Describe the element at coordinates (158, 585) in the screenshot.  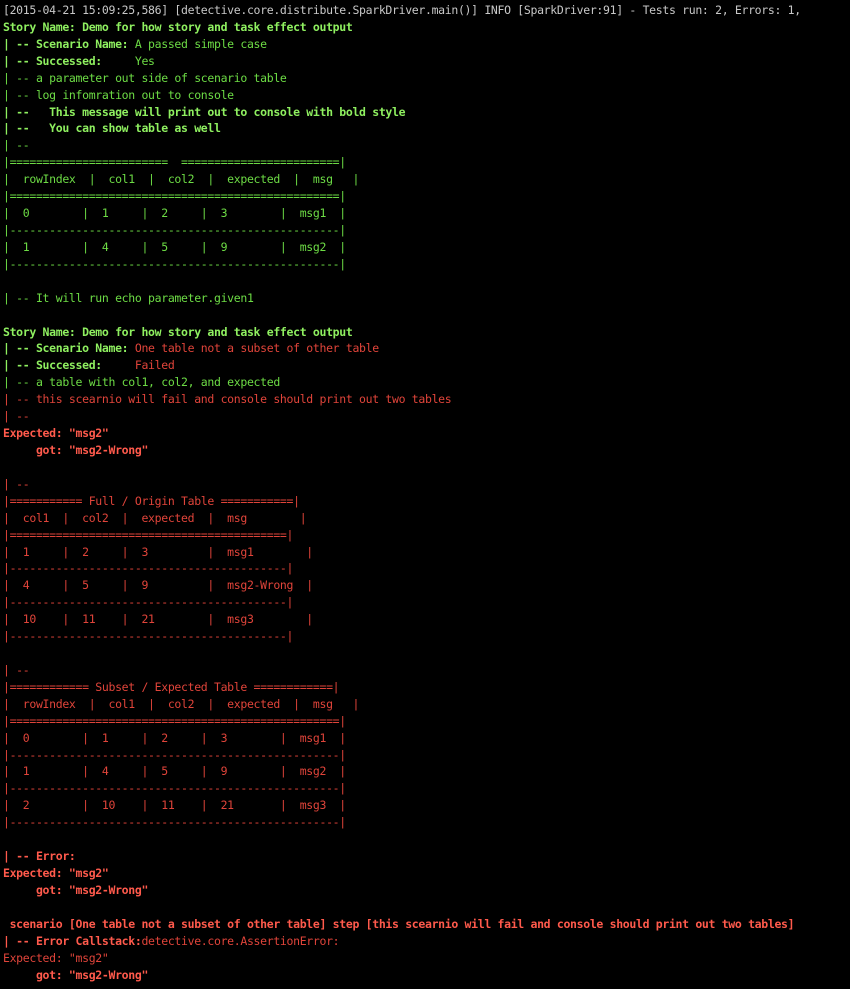
I see `console-text: | 4 | 5 | 9 | msg2-Wrong |` at that location.